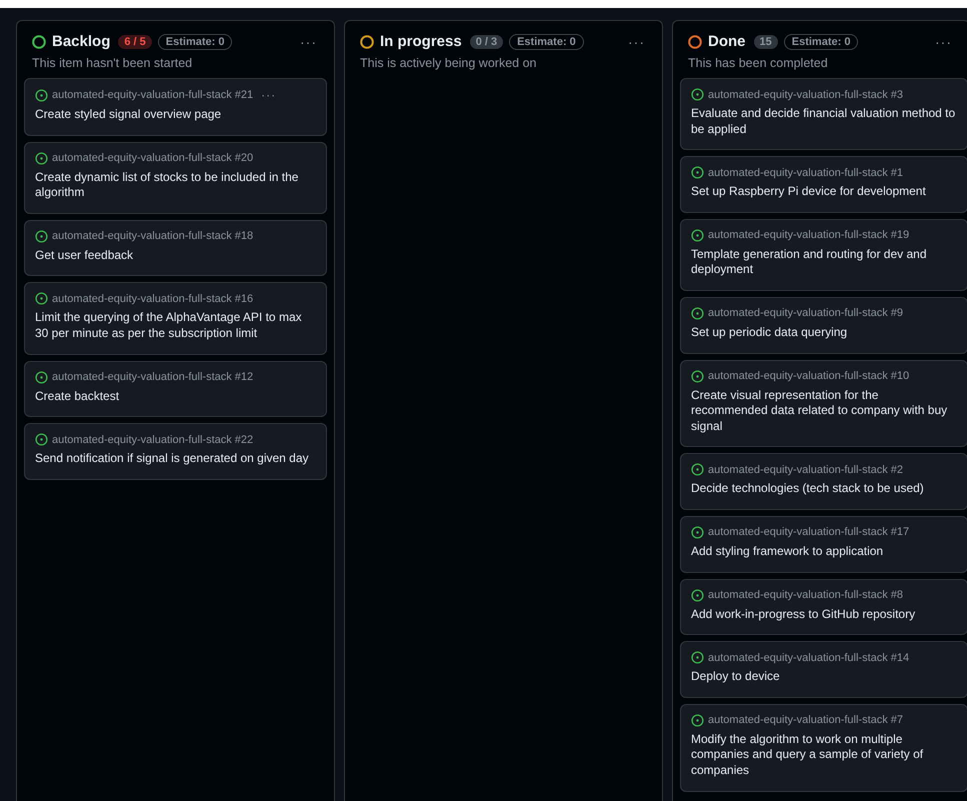 This screenshot has width=967, height=801. I want to click on issue-card: automated-equity-valuation-full-stack #18 Get user feedback, so click(175, 248).